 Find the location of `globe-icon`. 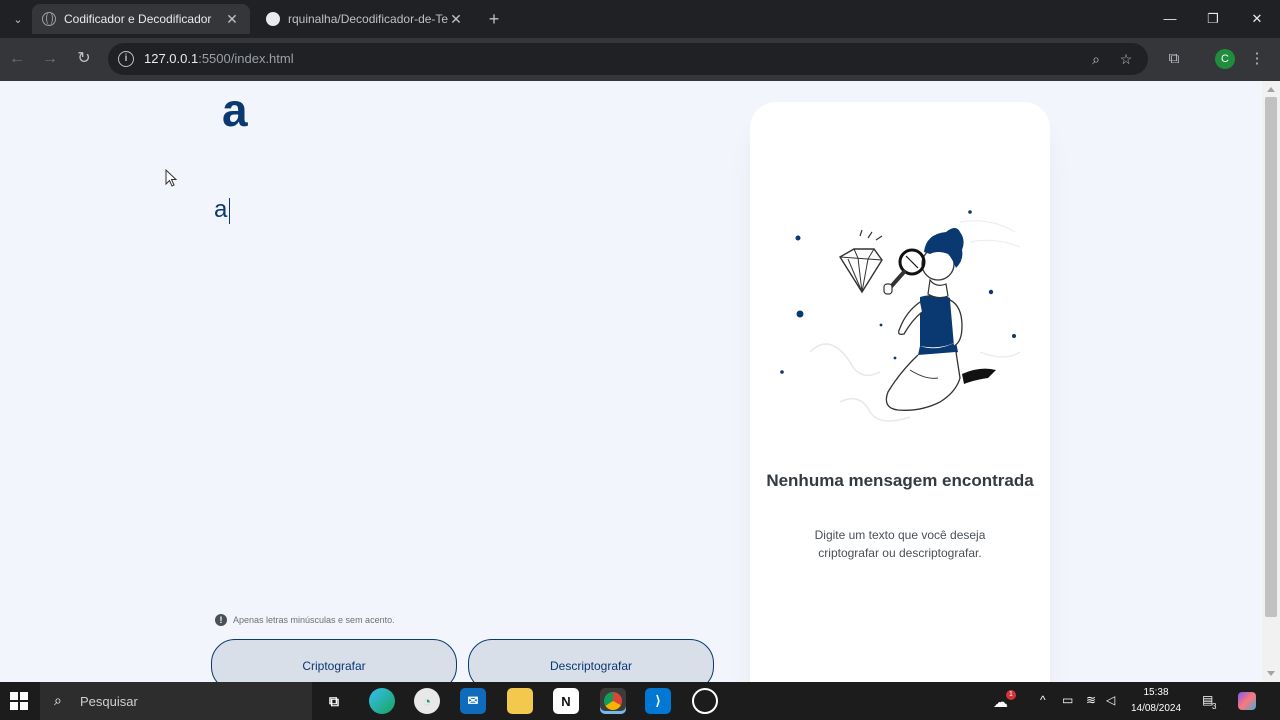

globe-icon is located at coordinates (49, 19).